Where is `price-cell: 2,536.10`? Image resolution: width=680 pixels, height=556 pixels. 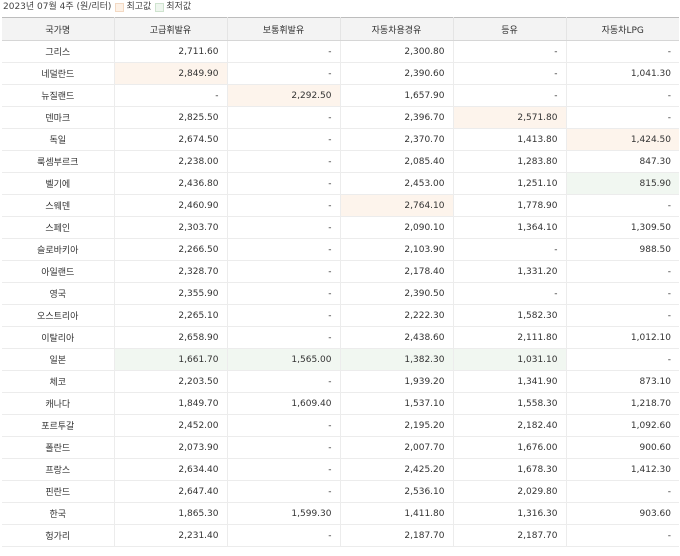
price-cell: 2,536.10 is located at coordinates (396, 491).